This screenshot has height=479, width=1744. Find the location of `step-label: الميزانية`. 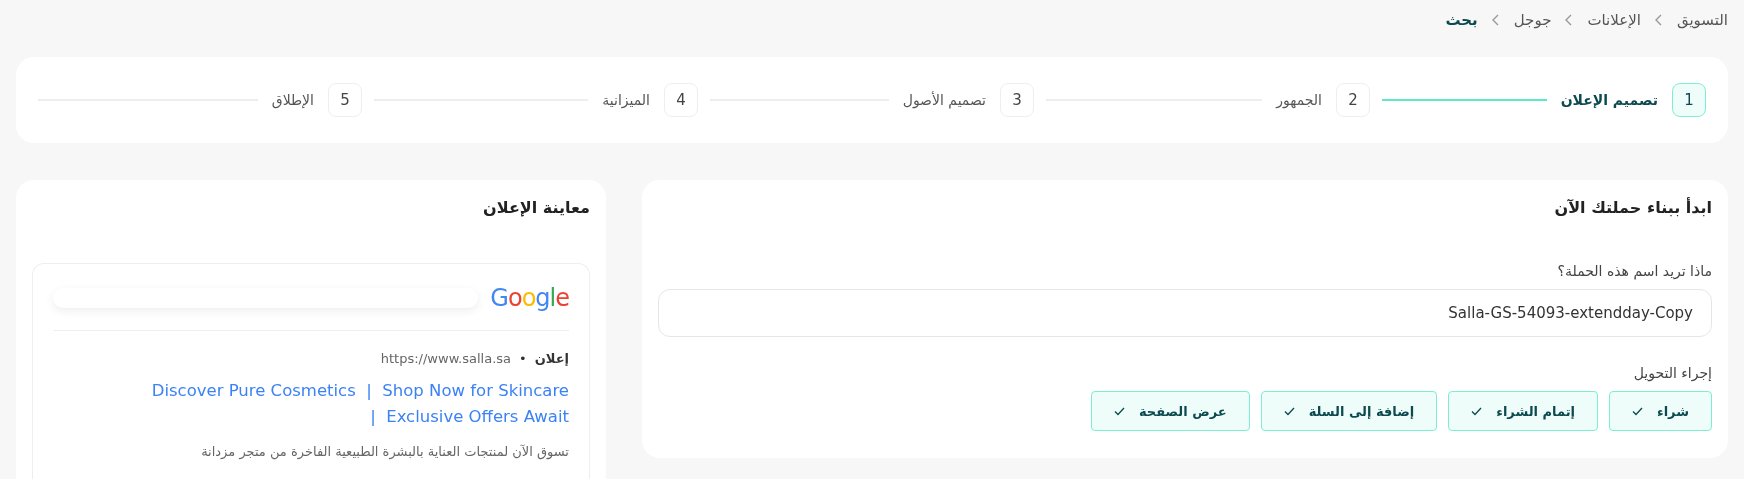

step-label: الميزانية is located at coordinates (626, 100).